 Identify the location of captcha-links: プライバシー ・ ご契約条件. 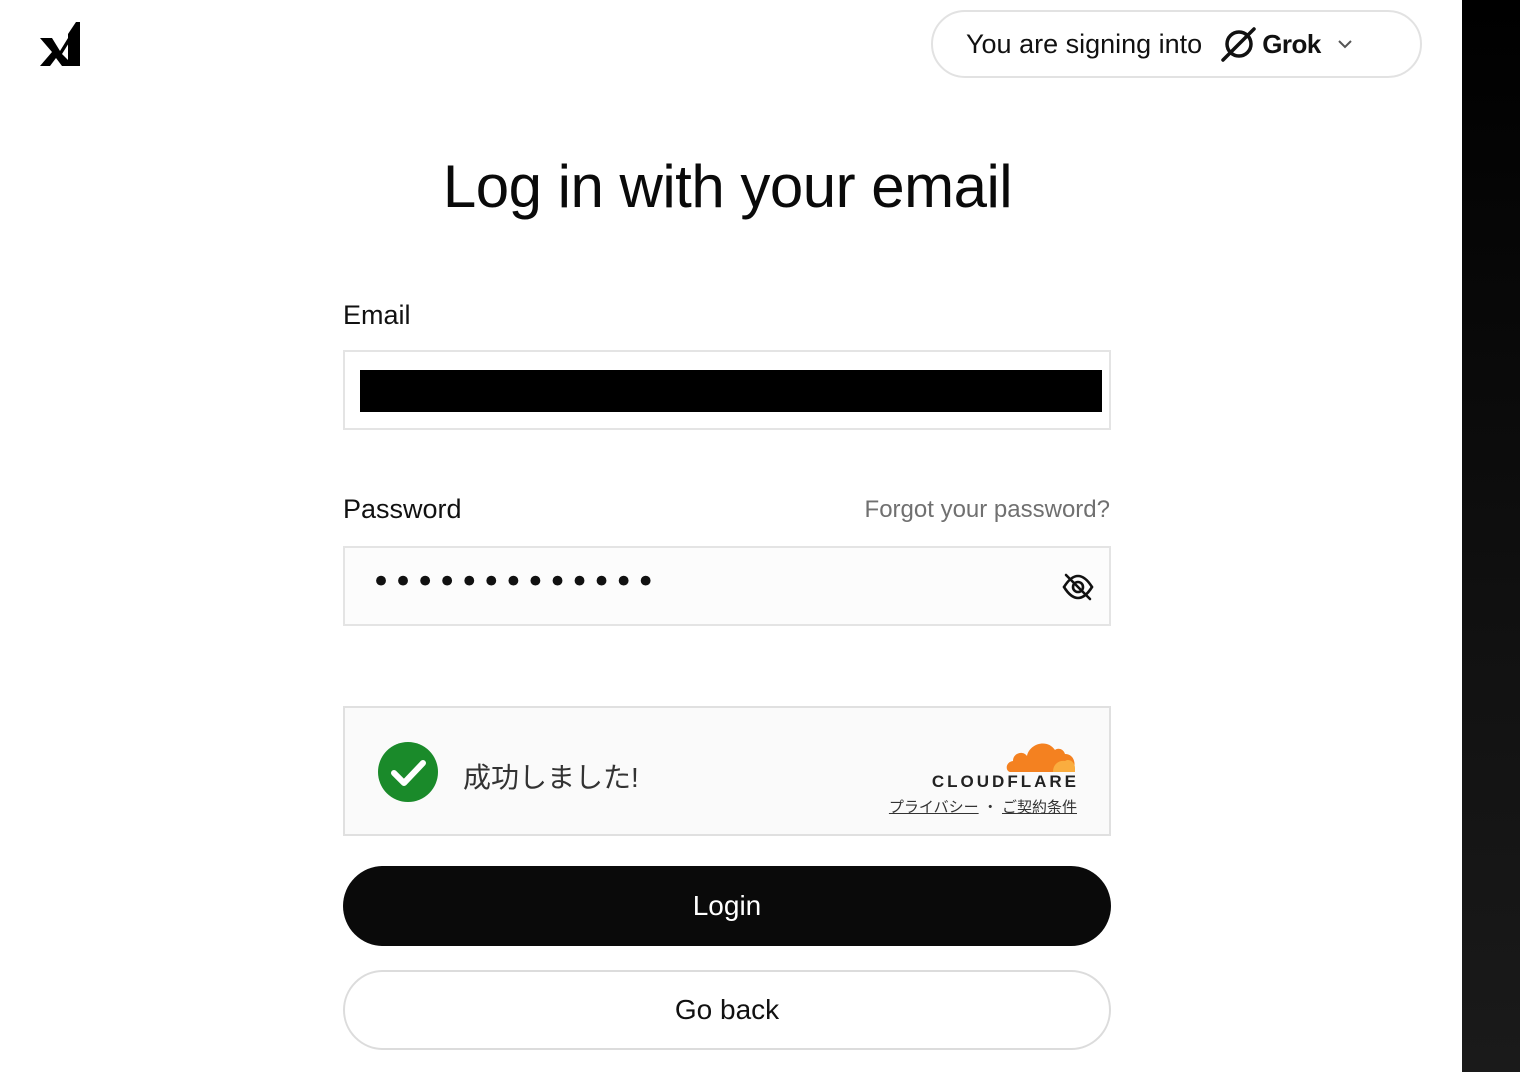
(983, 806).